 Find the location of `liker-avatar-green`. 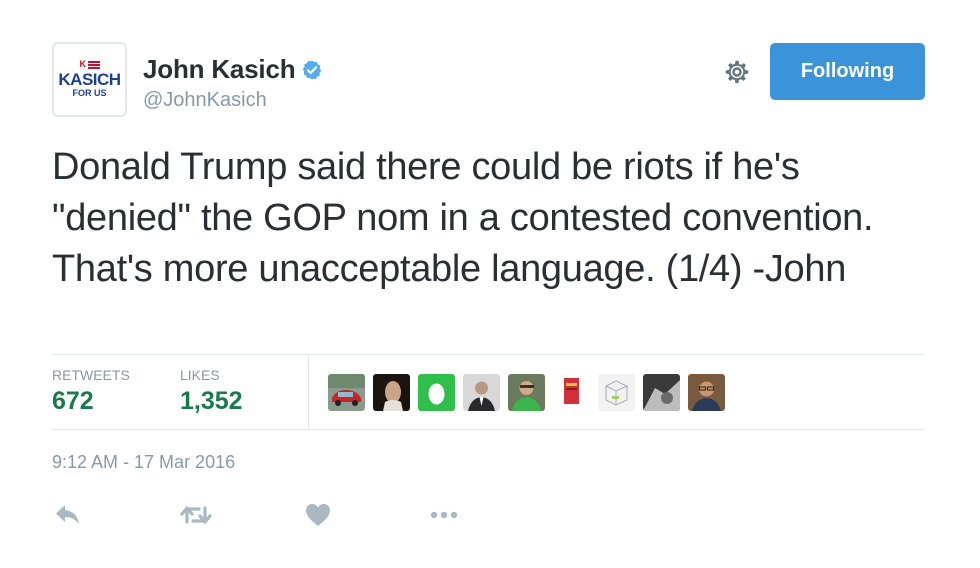

liker-avatar-green is located at coordinates (526, 392).